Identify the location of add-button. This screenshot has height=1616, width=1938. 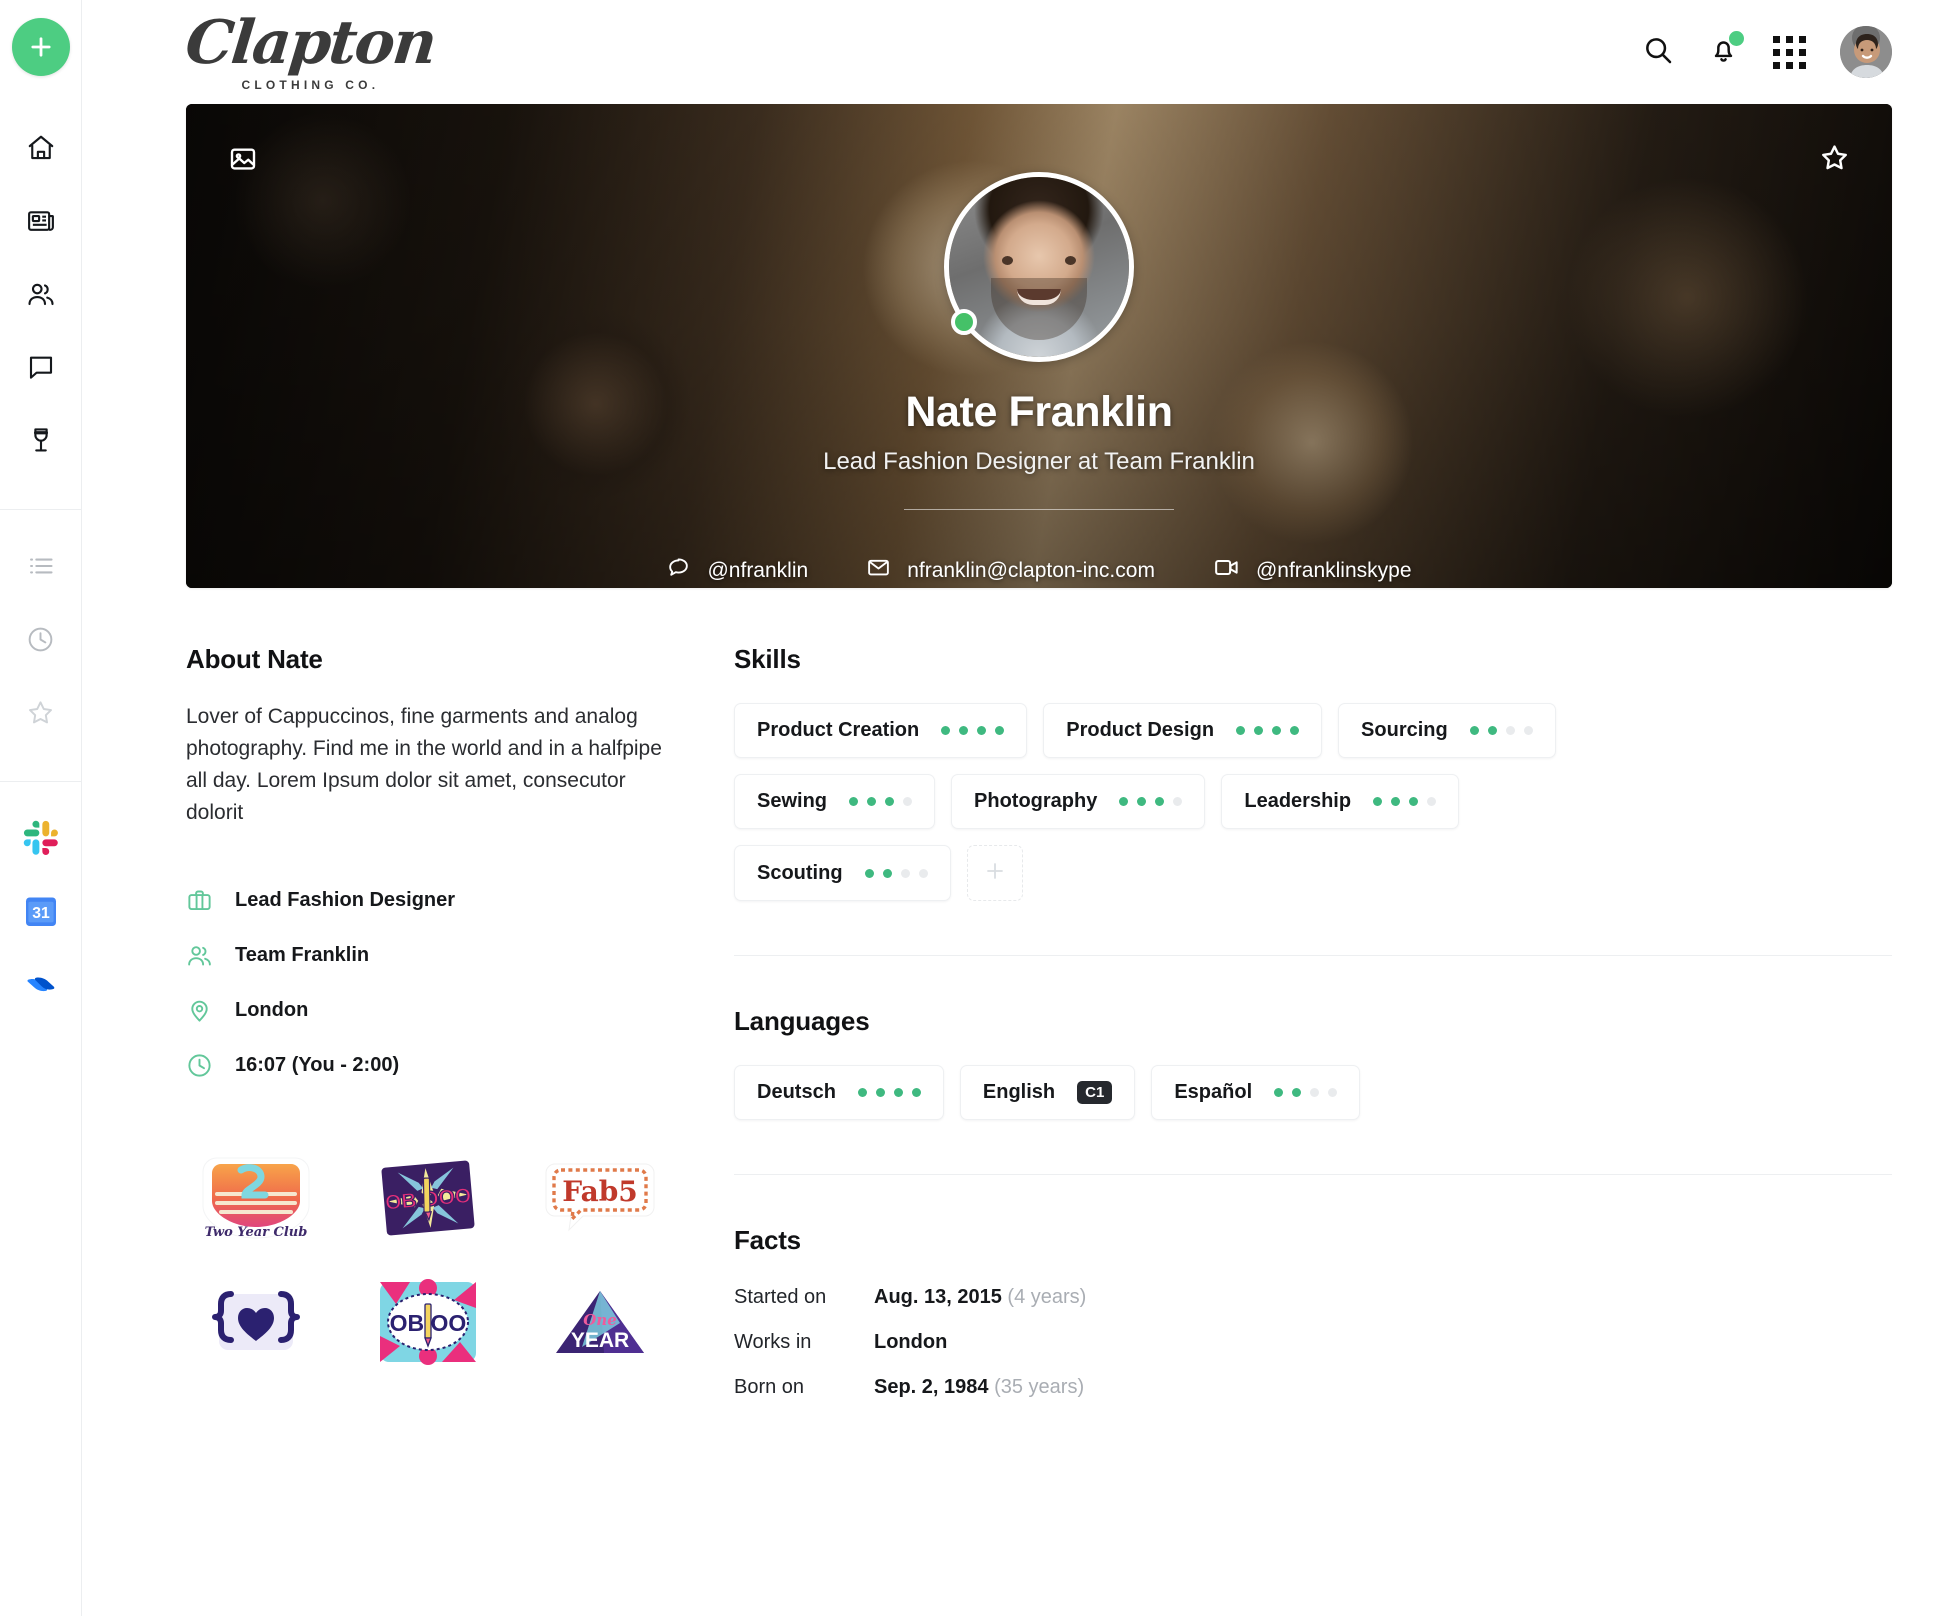
(40, 47).